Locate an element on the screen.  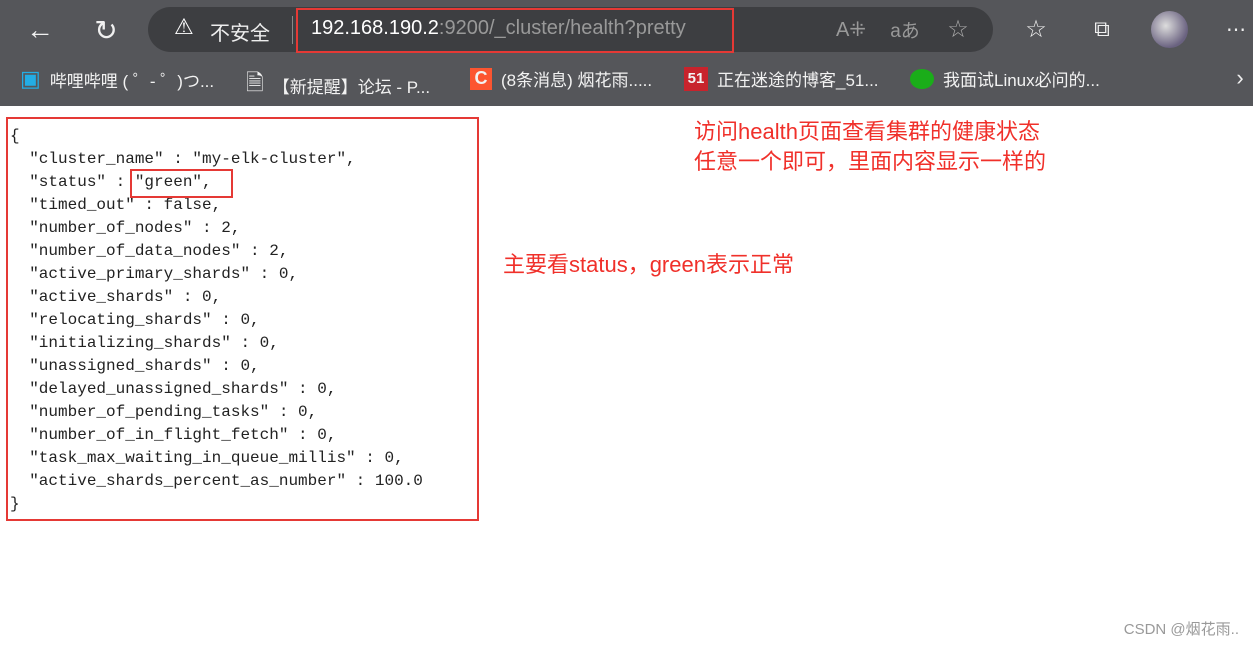
json-line: ″number_of_nodes″ : 2, is located at coordinates (125, 228).